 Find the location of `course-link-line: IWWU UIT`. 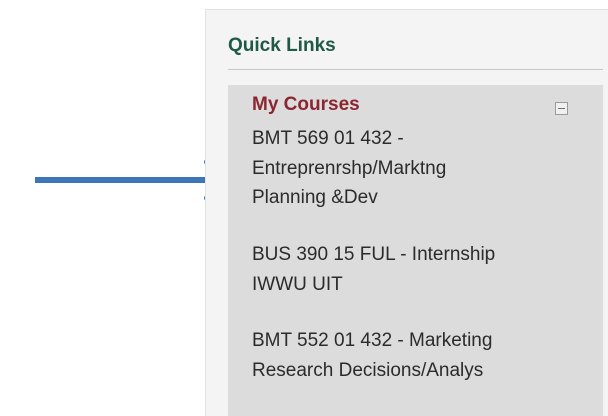

course-link-line: IWWU UIT is located at coordinates (297, 284).